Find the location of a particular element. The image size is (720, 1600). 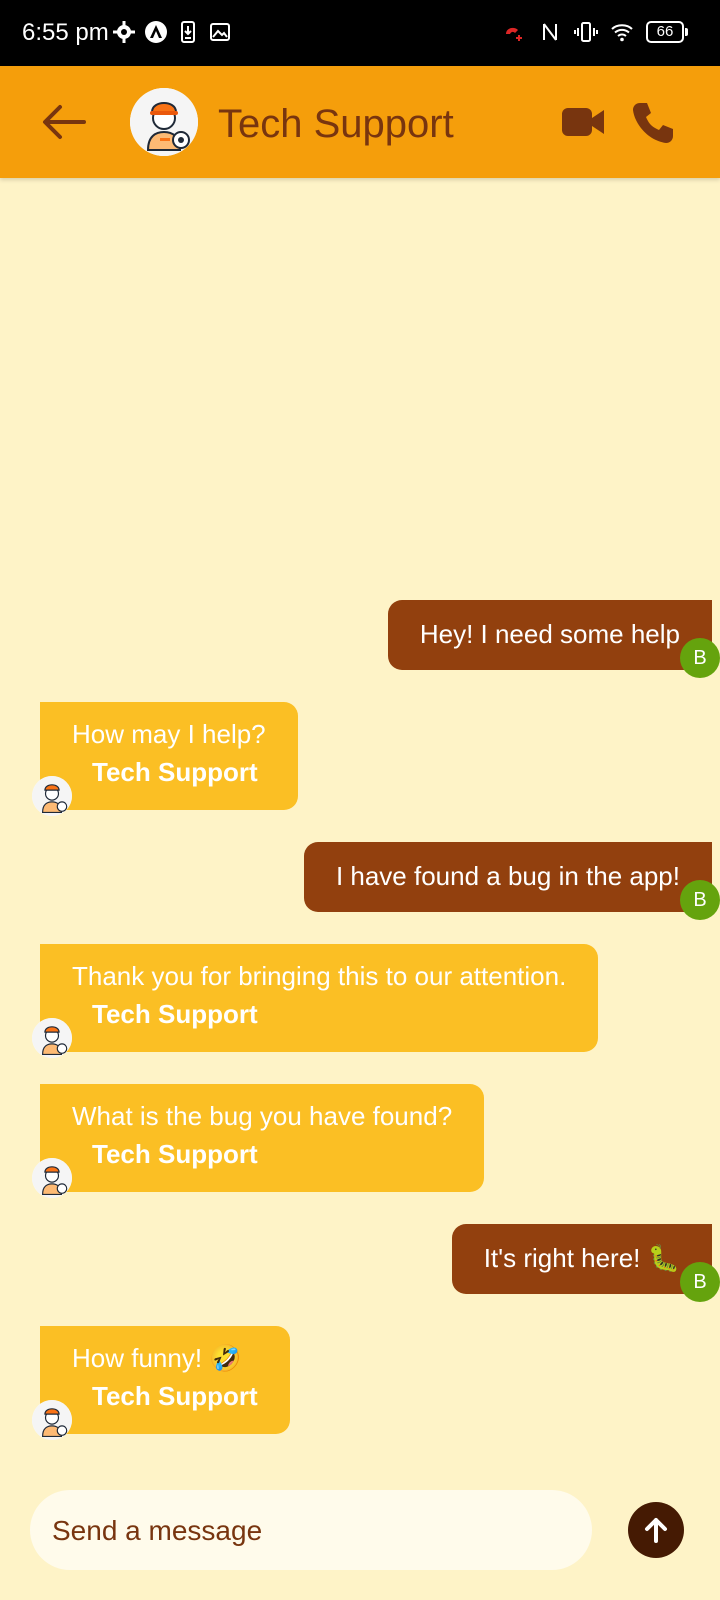

message-text: It's right here! 🐛 is located at coordinates (581, 1258).